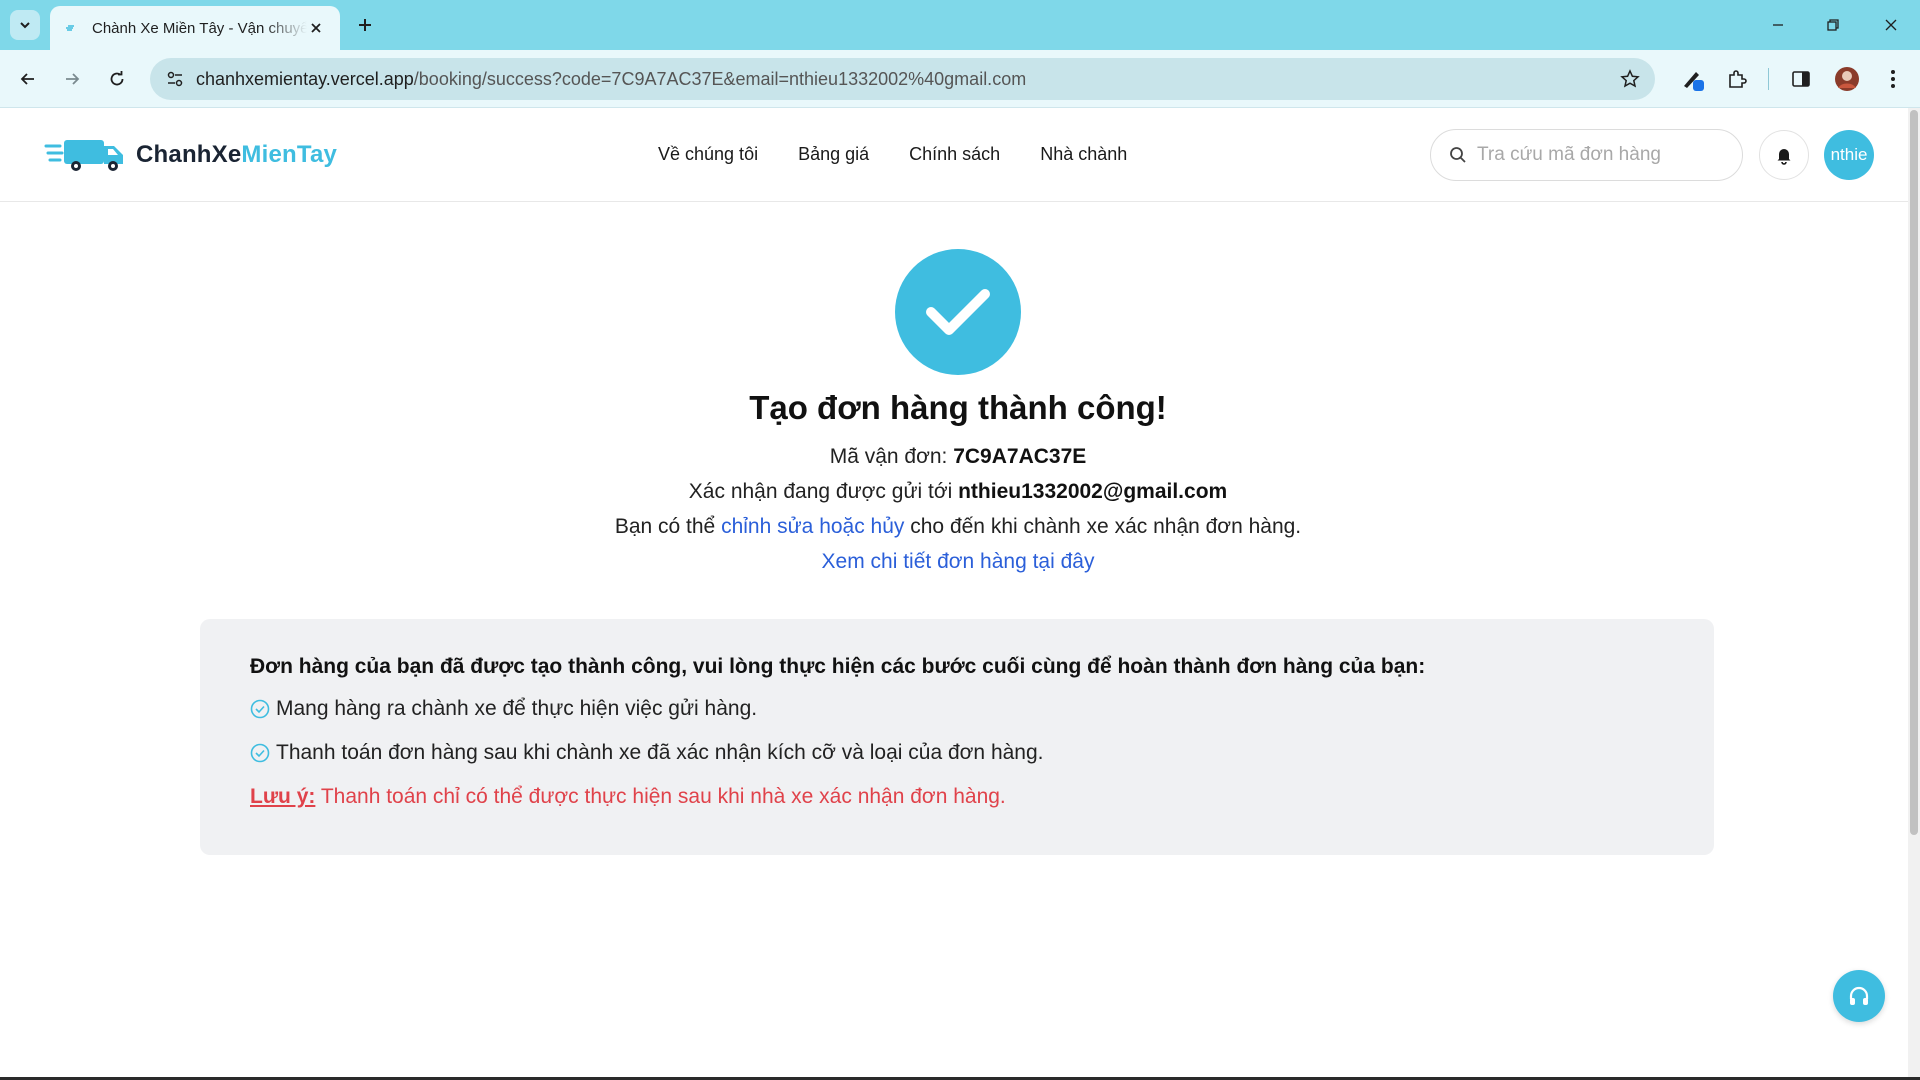 This screenshot has width=1920, height=1080. I want to click on headphones-icon, so click(1859, 995).